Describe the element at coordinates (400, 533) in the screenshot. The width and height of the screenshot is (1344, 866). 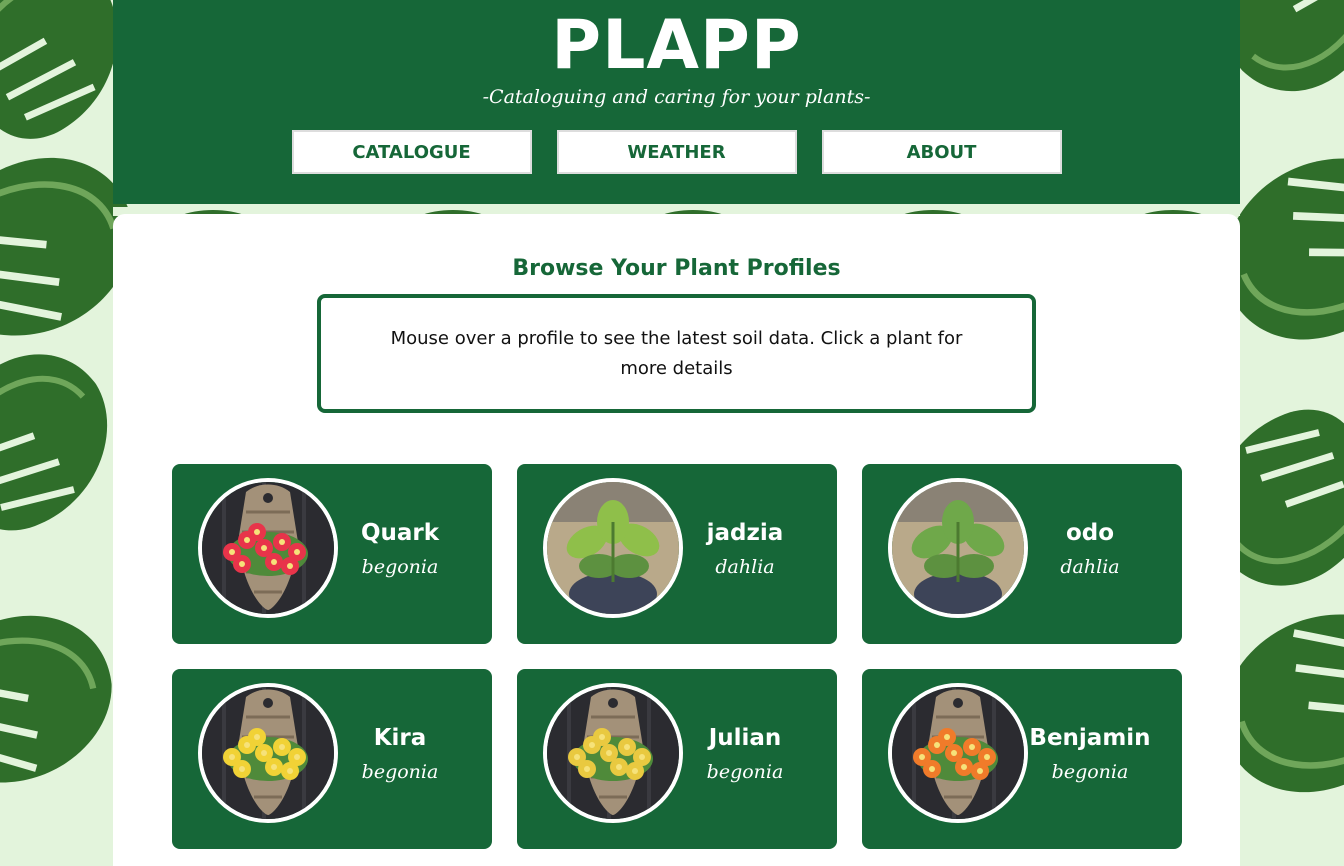
I see `plant-name: Quark` at that location.